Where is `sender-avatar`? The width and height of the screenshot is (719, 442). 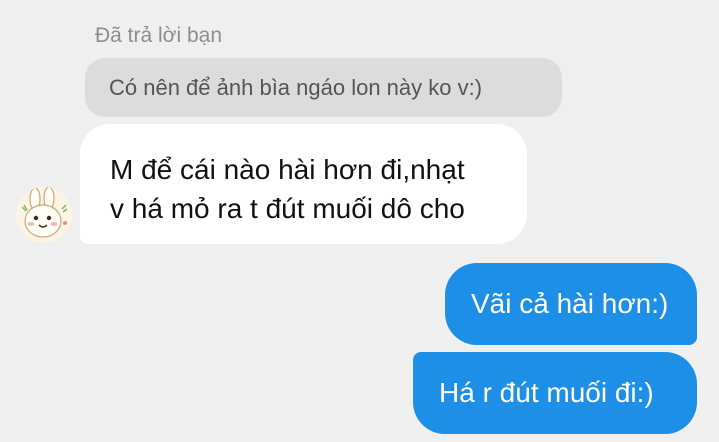
sender-avatar is located at coordinates (44, 215).